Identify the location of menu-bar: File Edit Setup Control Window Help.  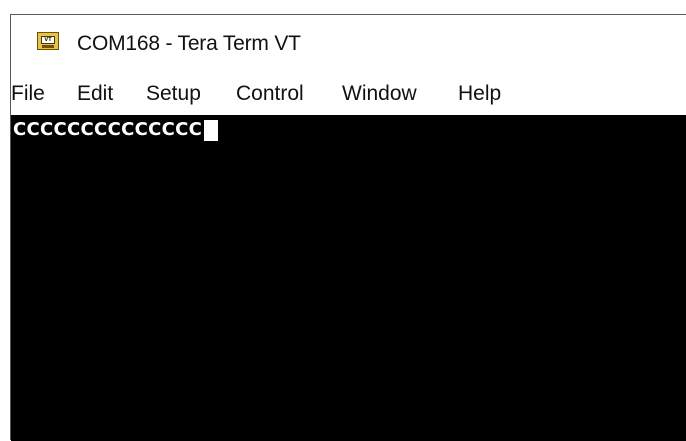
(348, 94).